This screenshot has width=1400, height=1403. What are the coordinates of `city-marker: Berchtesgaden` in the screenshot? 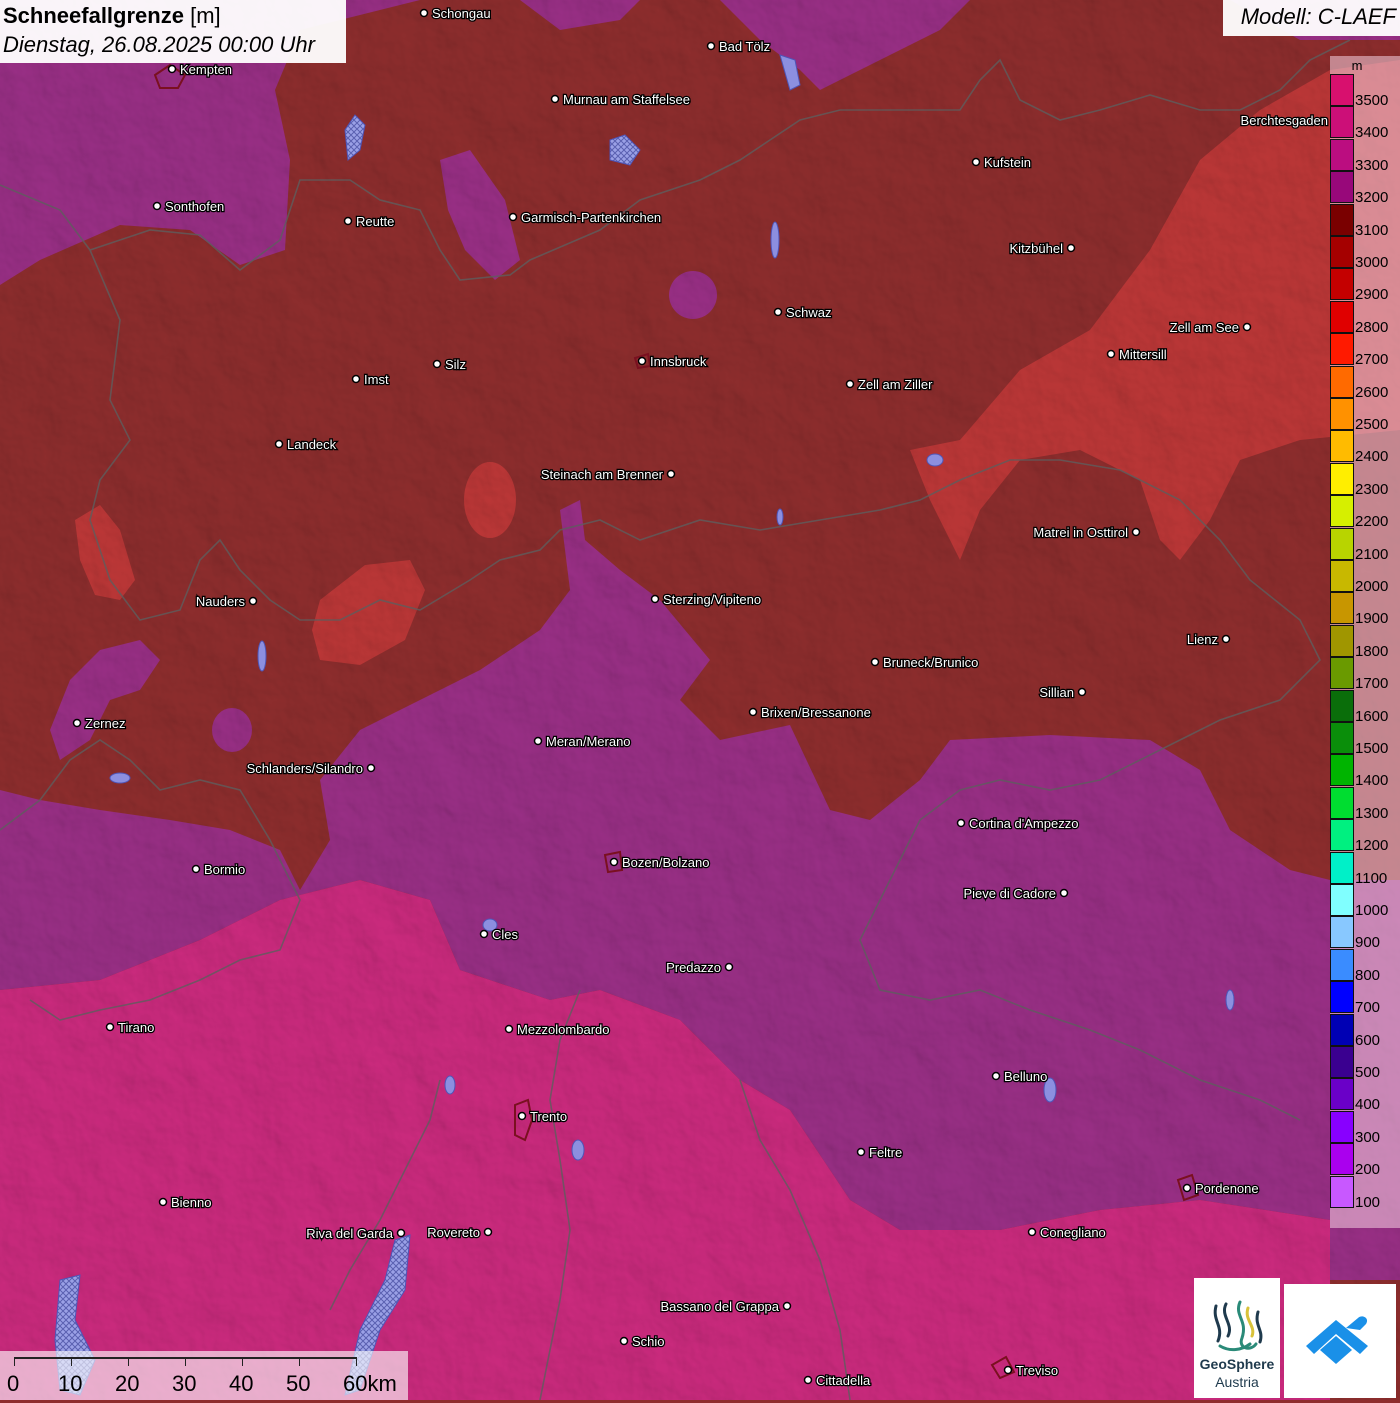 It's located at (1290, 120).